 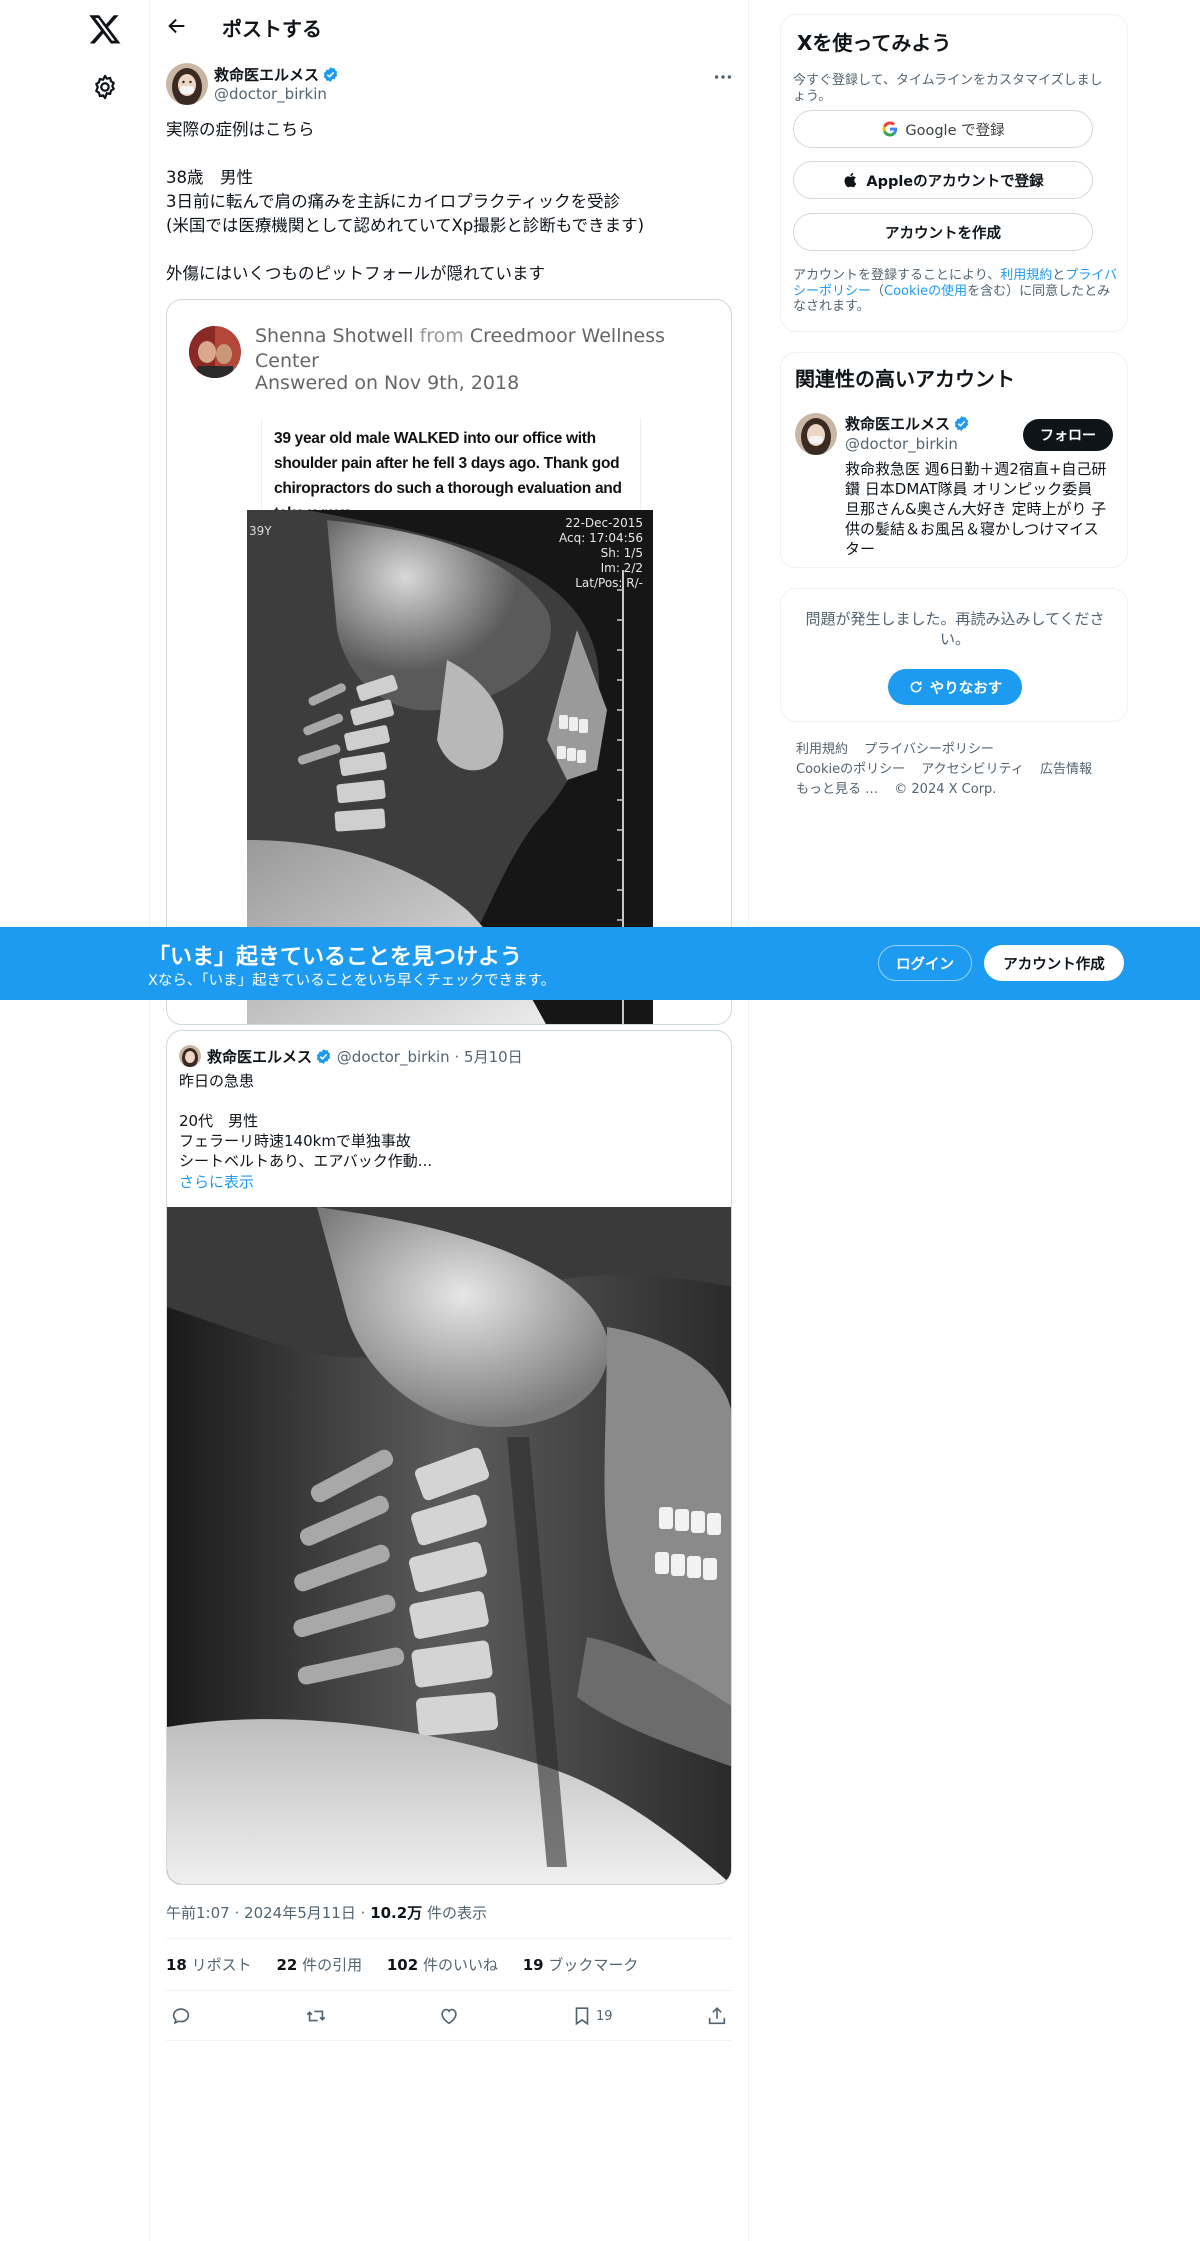 I want to click on signup-button: アカウント作成, so click(x=1054, y=963).